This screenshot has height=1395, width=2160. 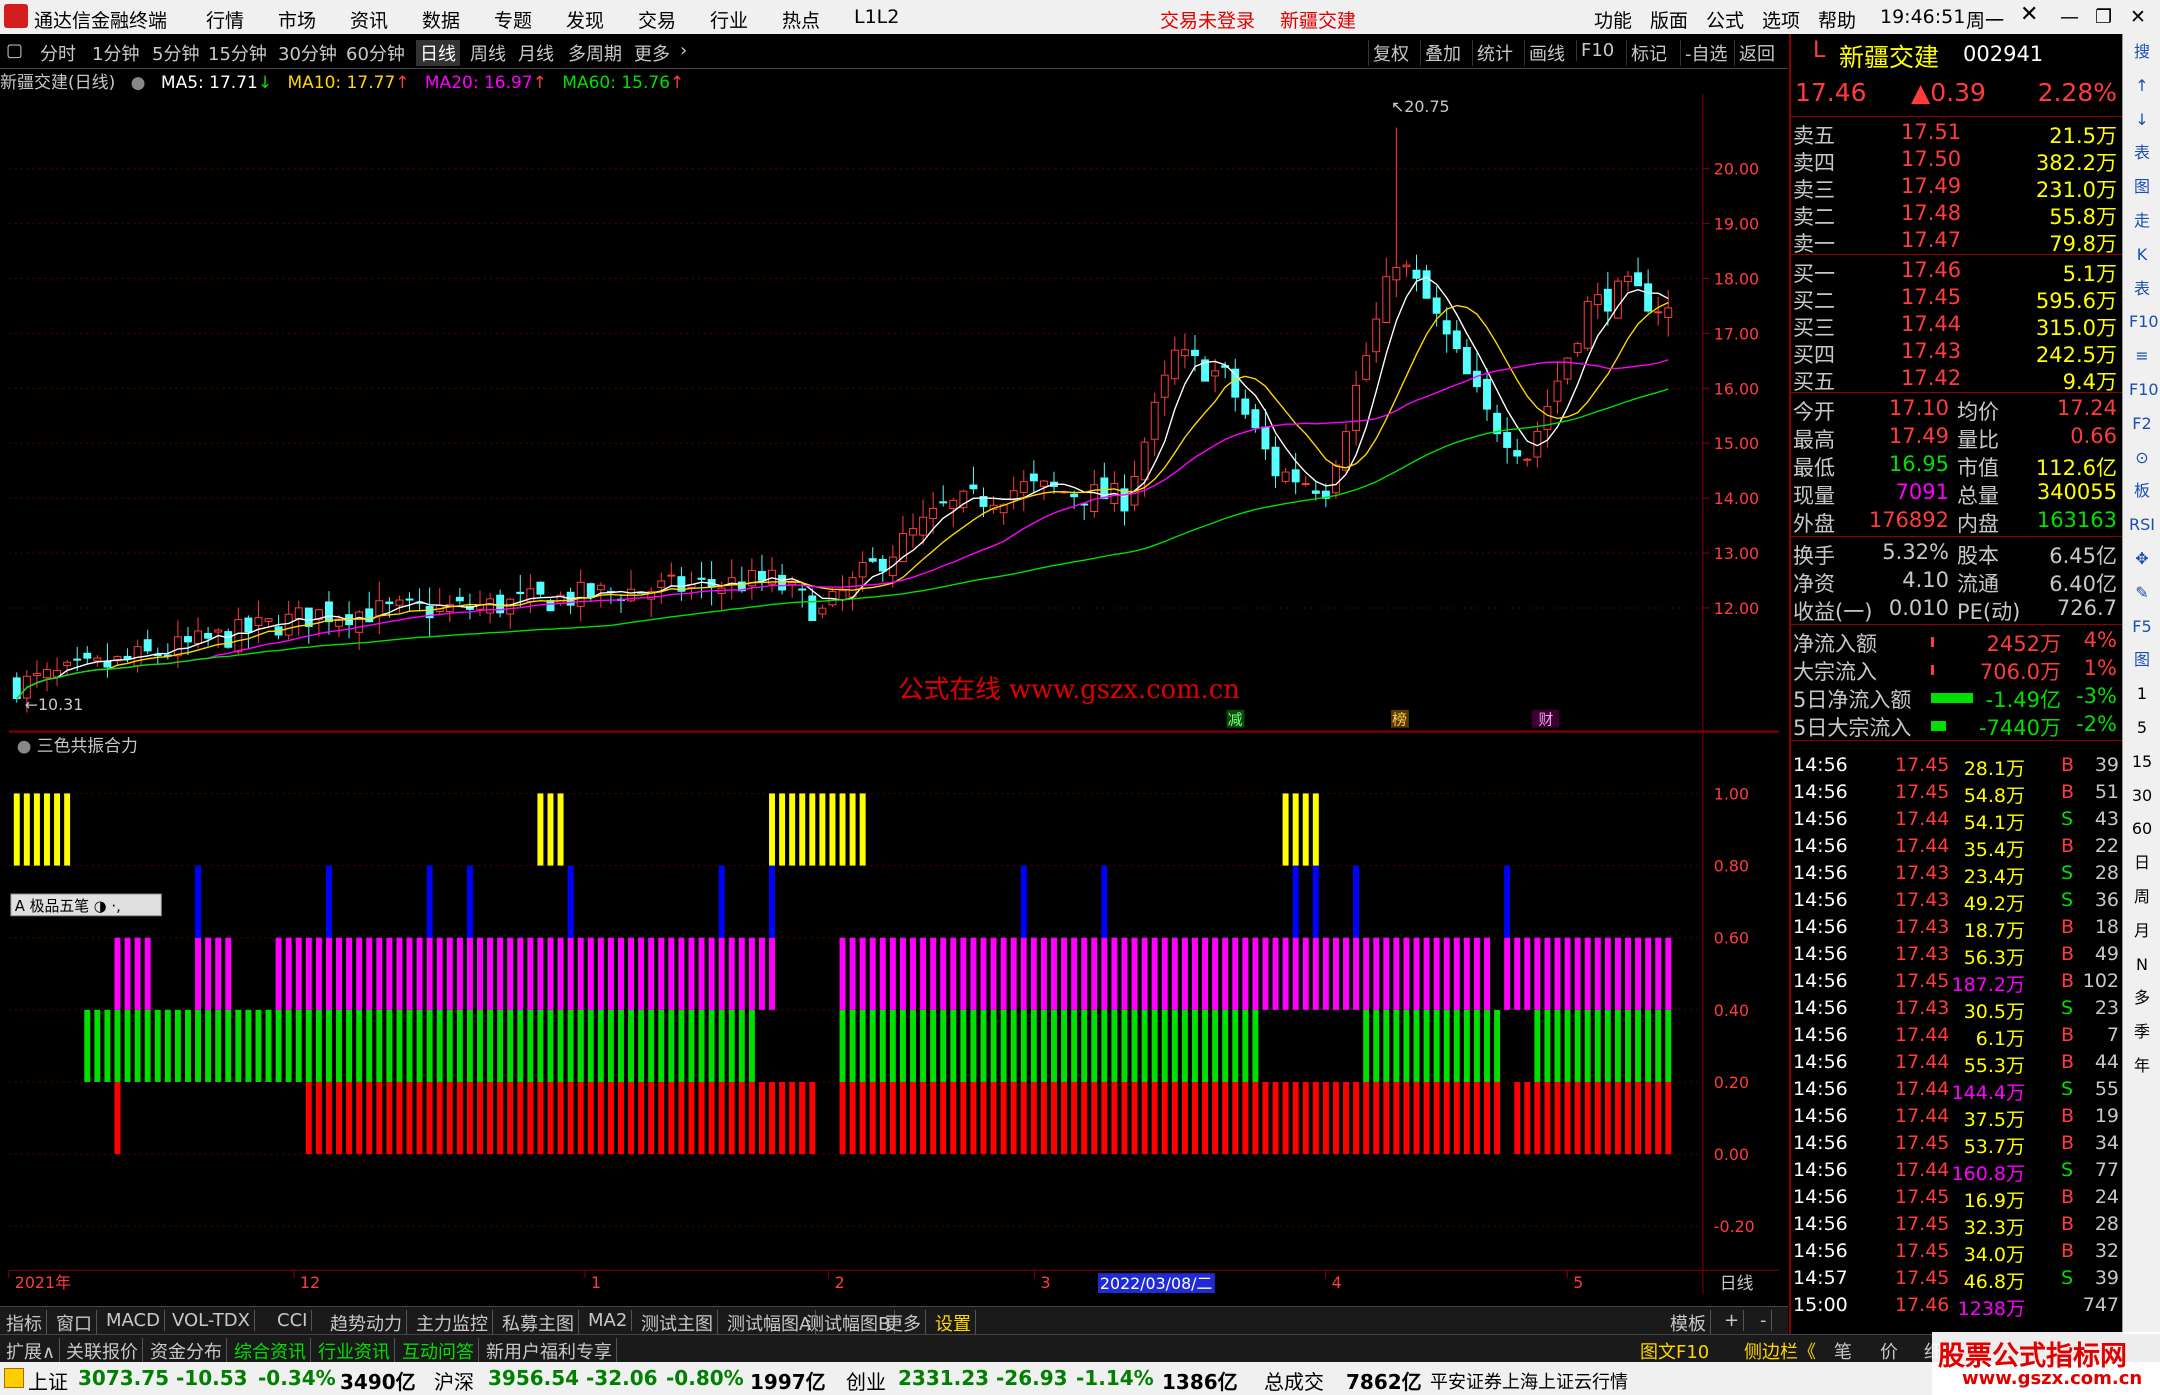 I want to click on menu-discover: 发现, so click(x=585, y=19).